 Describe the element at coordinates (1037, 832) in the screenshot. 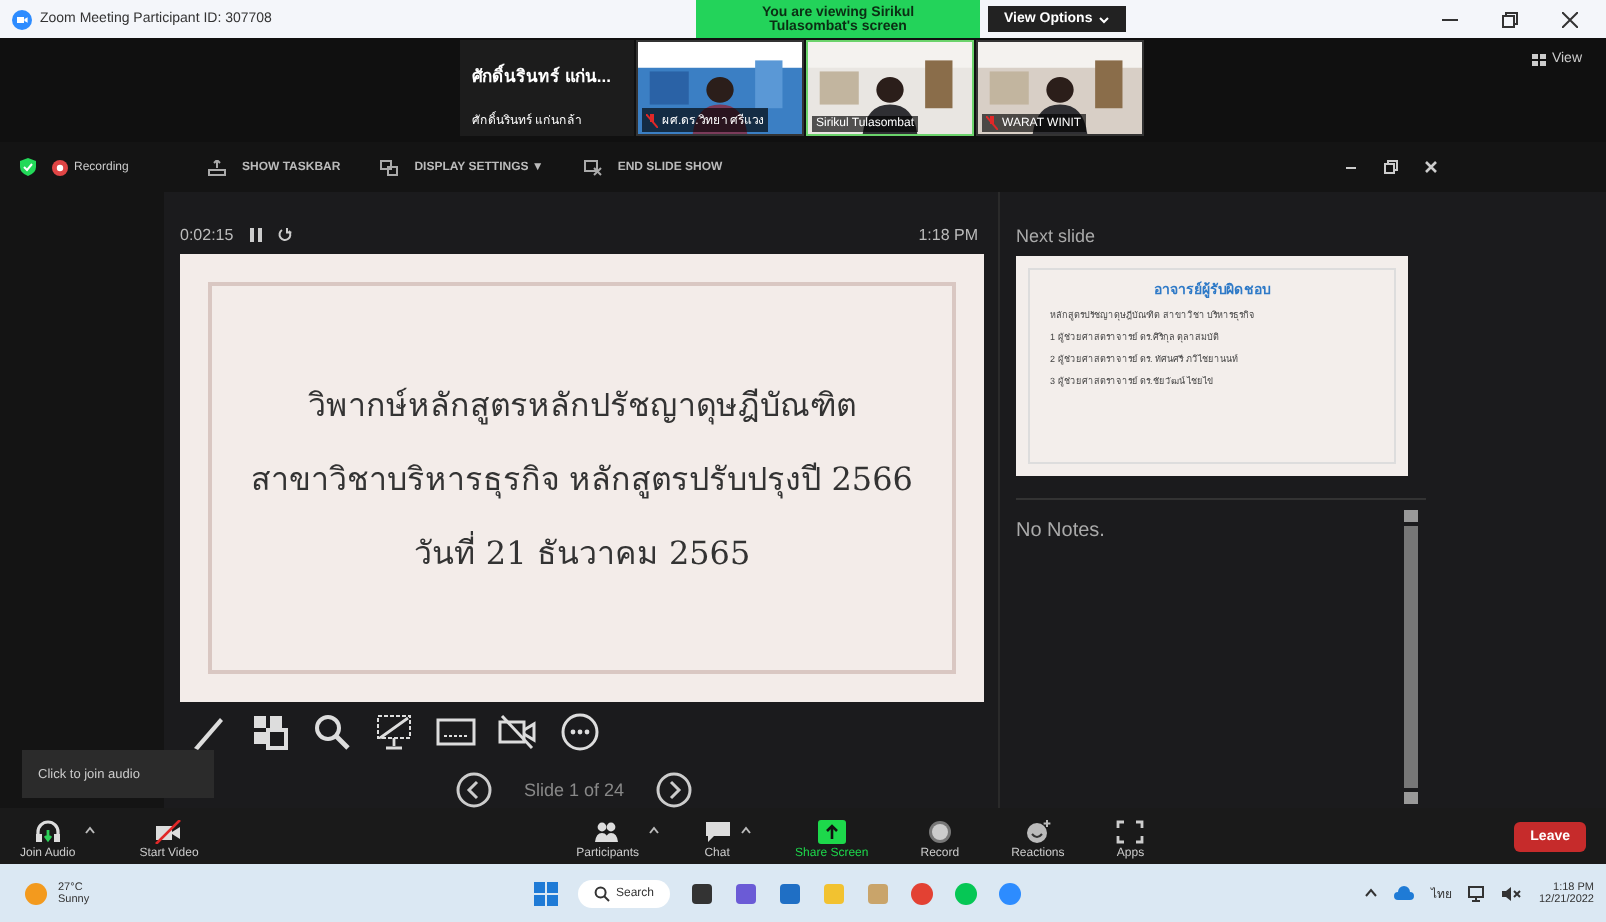

I see `smiley-icon` at that location.